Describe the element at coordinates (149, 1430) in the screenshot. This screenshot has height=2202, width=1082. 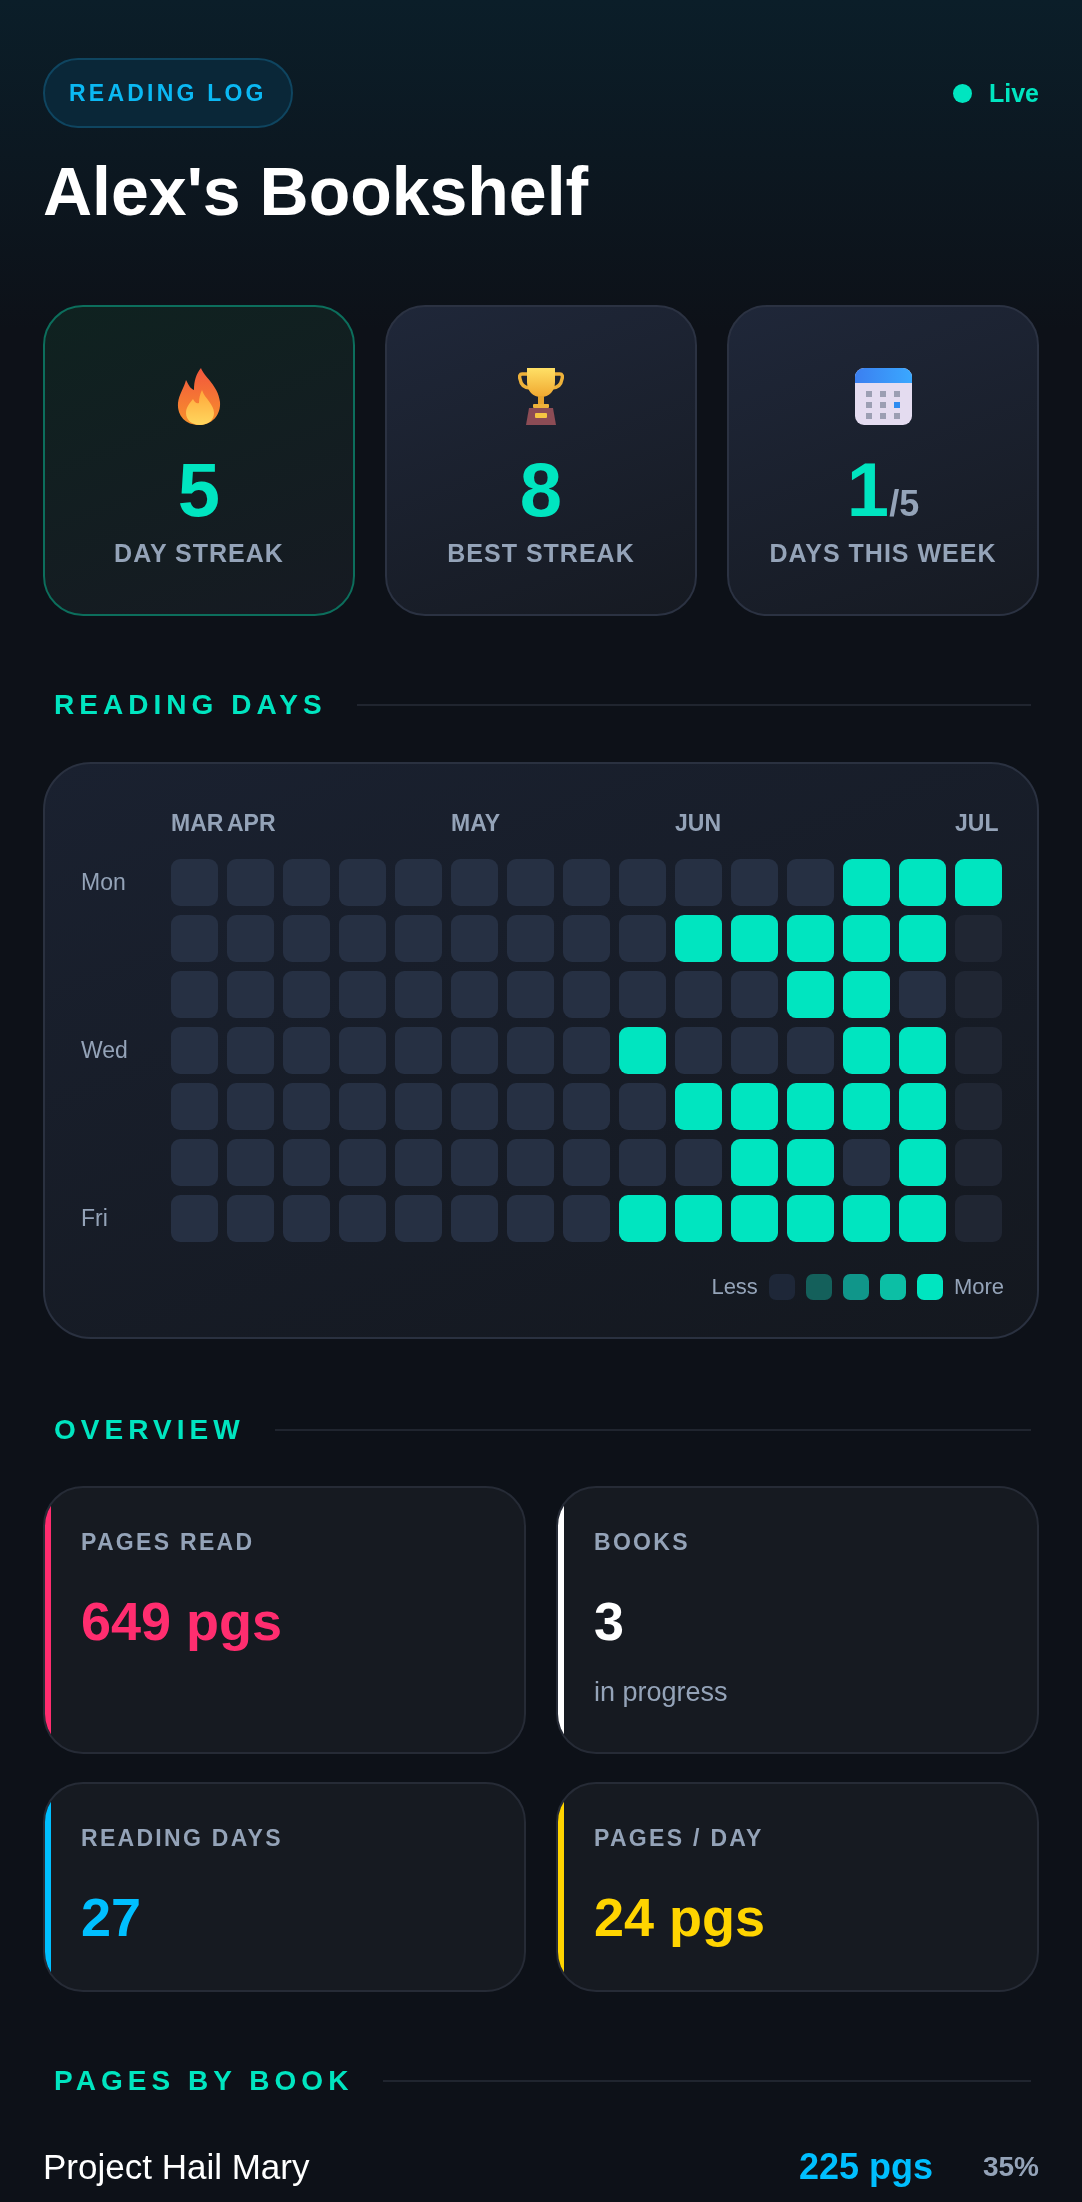
I see `section-heading: OVERVIEW` at that location.